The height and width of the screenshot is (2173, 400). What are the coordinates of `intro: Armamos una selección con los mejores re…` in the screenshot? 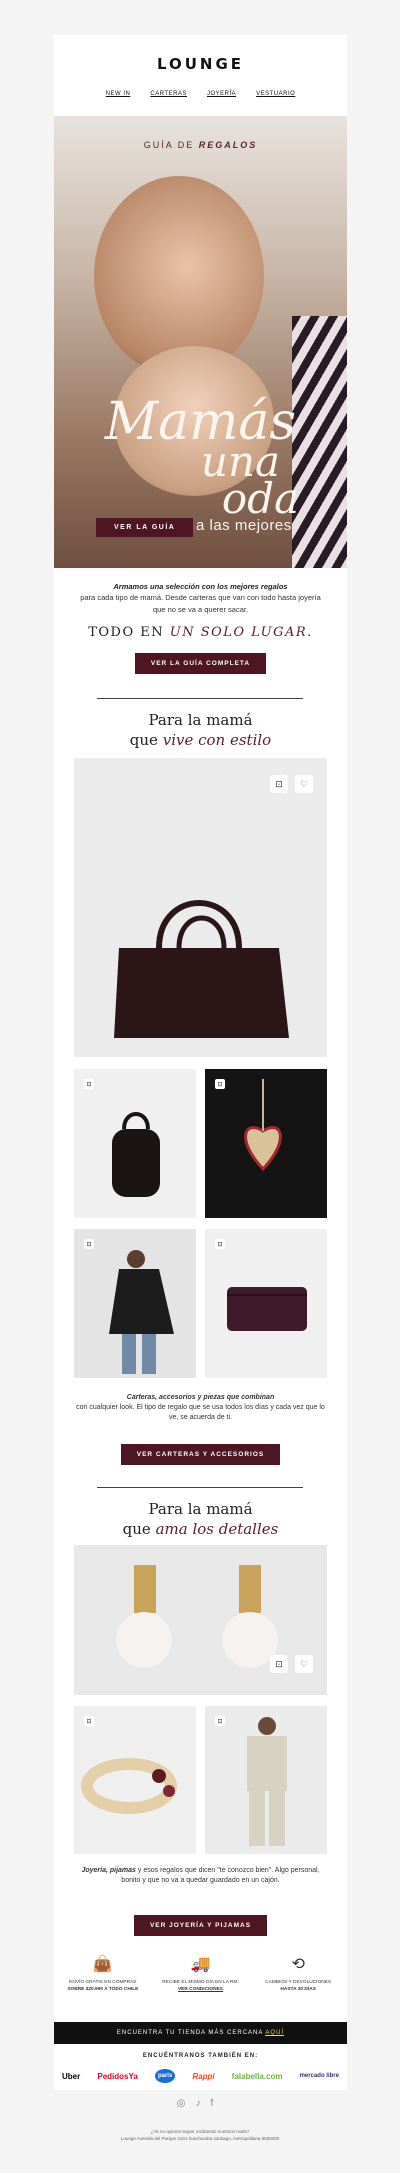 It's located at (200, 621).